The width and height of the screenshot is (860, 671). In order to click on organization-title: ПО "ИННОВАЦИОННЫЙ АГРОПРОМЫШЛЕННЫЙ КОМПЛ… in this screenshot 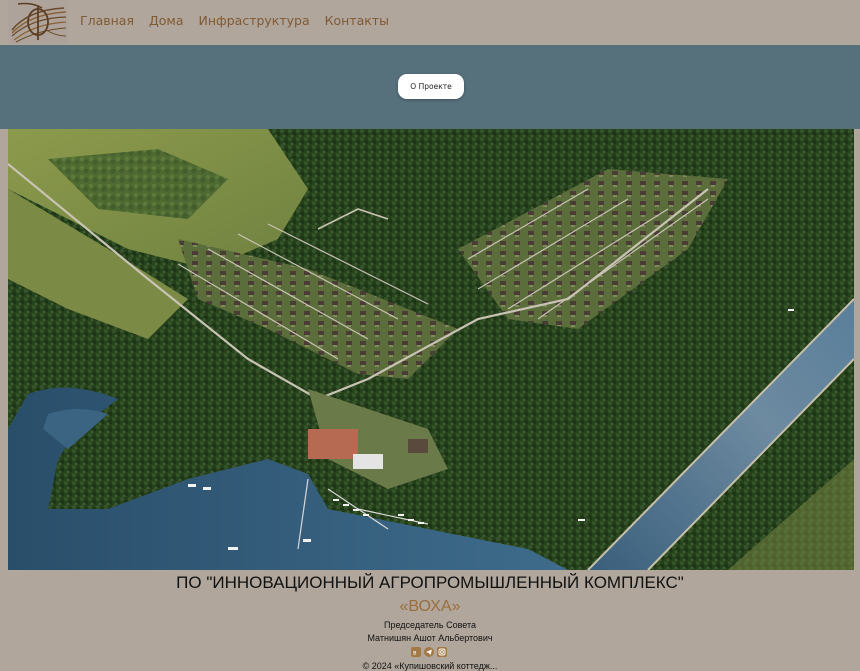, I will do `click(430, 582)`.